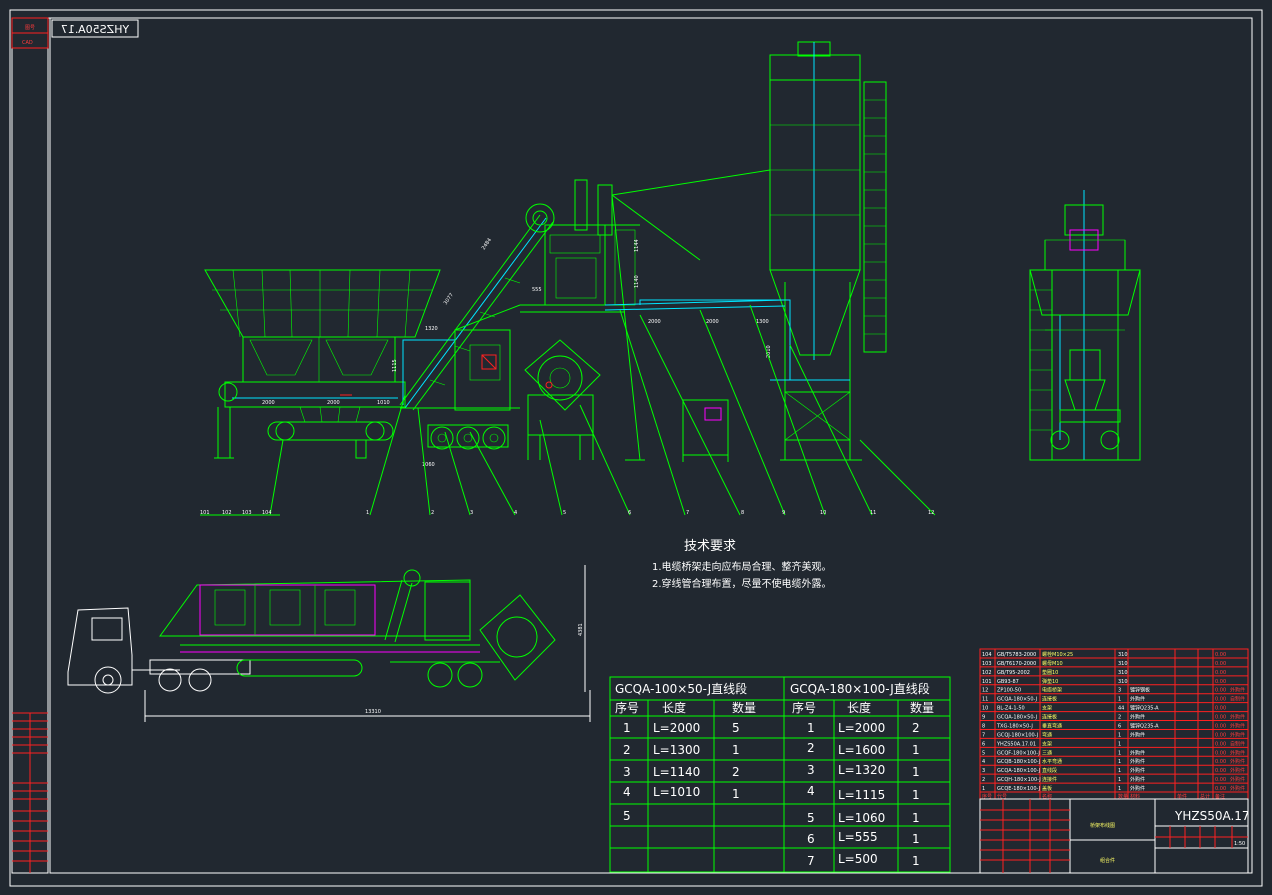  I want to click on t2-head-qty: 数量, so click(922, 707).